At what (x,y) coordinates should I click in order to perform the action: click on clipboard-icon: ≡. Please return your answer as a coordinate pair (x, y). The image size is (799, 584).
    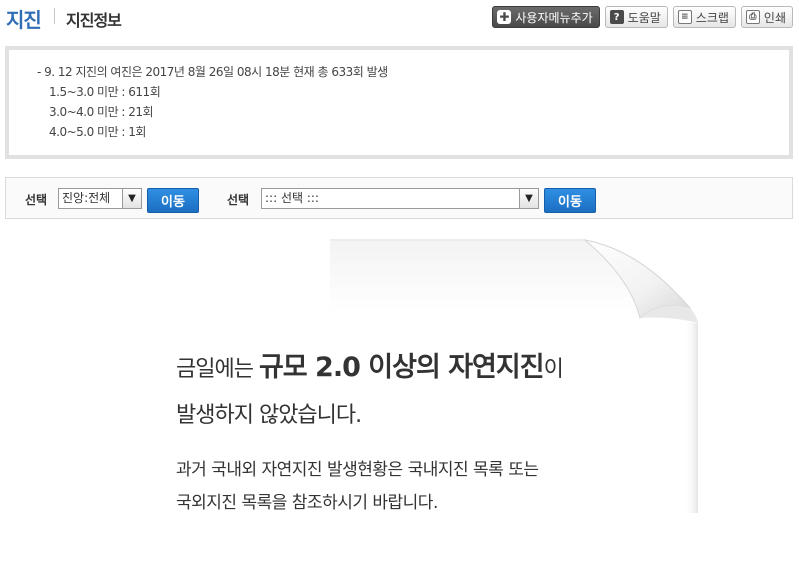
    Looking at the image, I should click on (684, 17).